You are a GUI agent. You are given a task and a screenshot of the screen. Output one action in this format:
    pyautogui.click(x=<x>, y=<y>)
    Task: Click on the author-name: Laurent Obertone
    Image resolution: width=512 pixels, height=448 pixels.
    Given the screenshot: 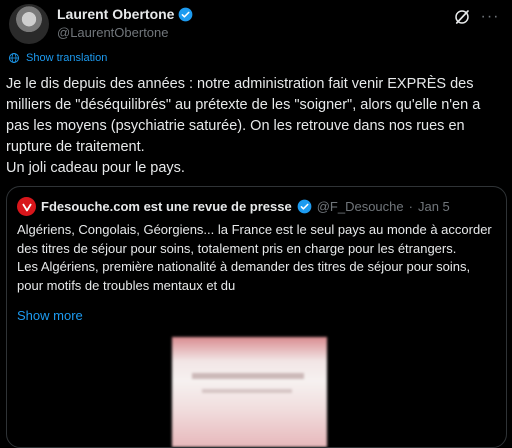 What is the action you would take?
    pyautogui.click(x=115, y=14)
    